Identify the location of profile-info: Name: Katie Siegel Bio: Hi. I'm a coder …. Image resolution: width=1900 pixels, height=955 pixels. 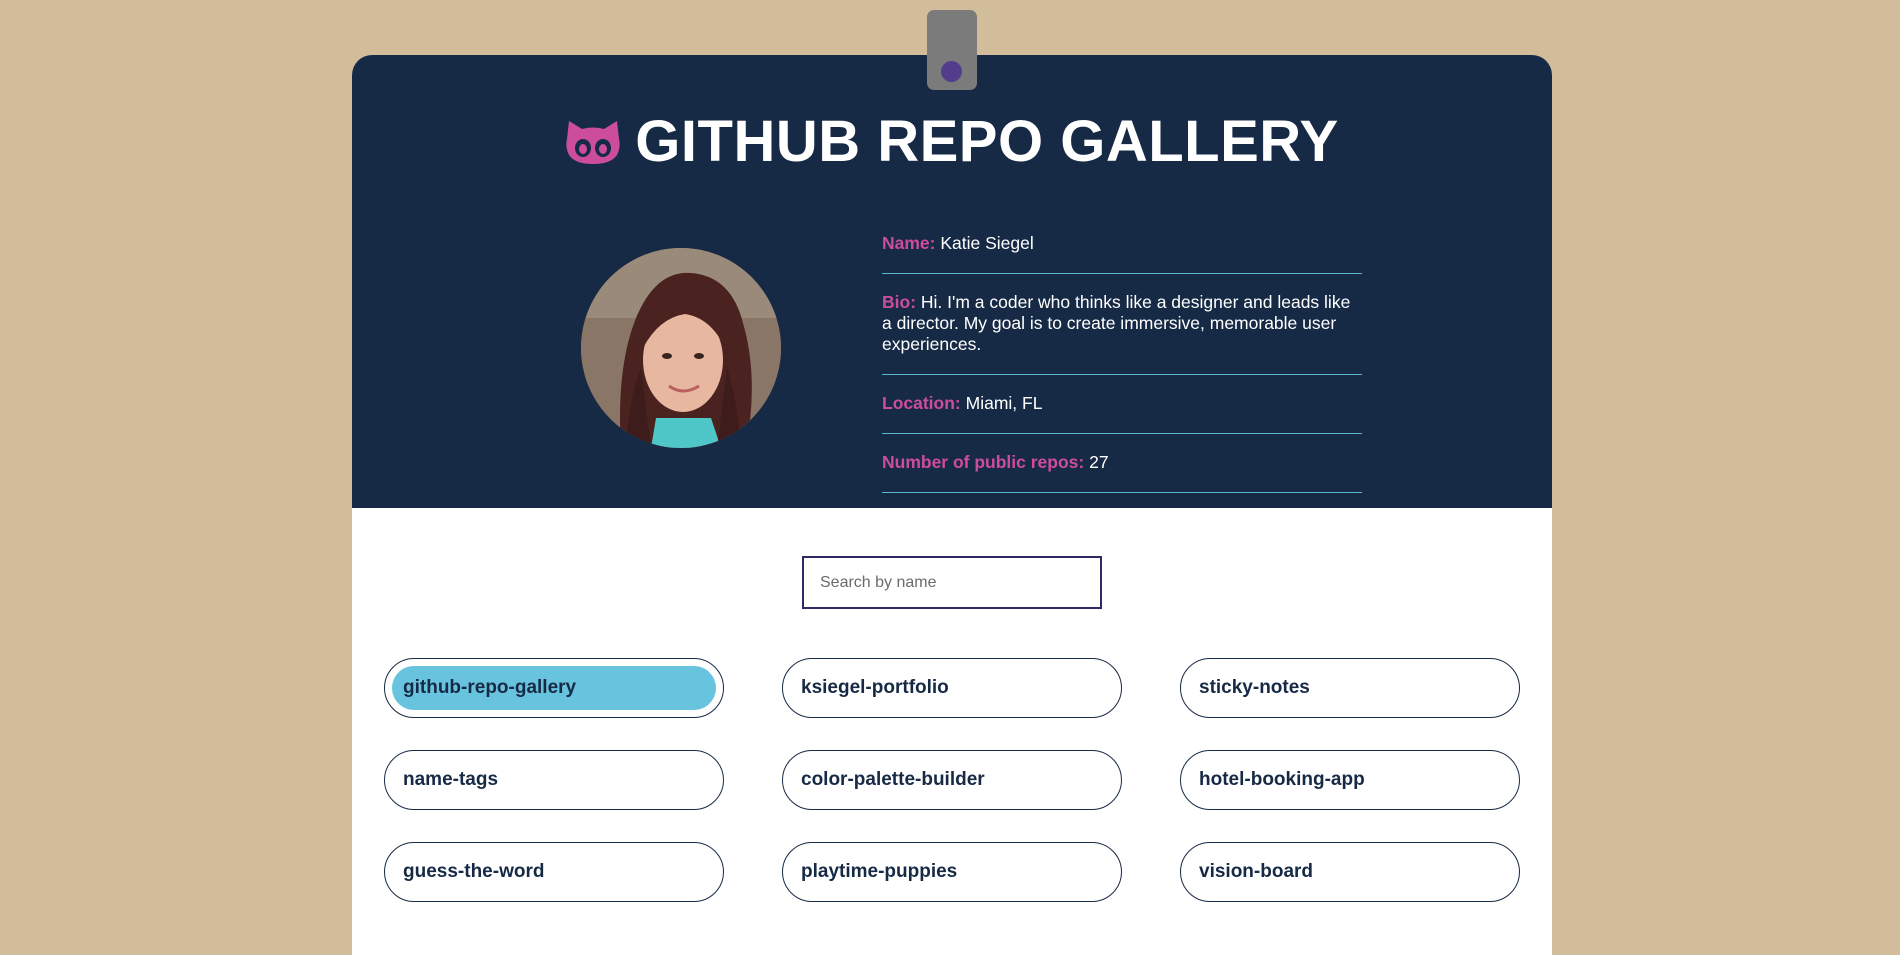
(1122, 372).